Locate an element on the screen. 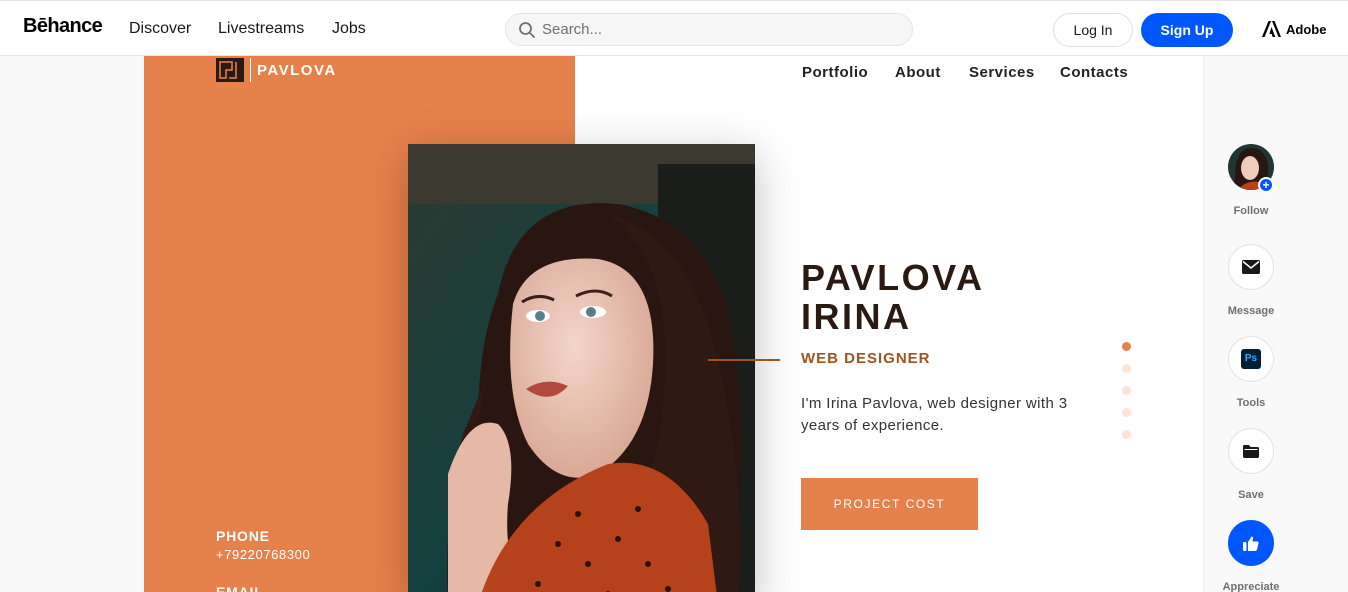 Image resolution: width=1348 pixels, height=592 pixels. message-button is located at coordinates (1251, 267).